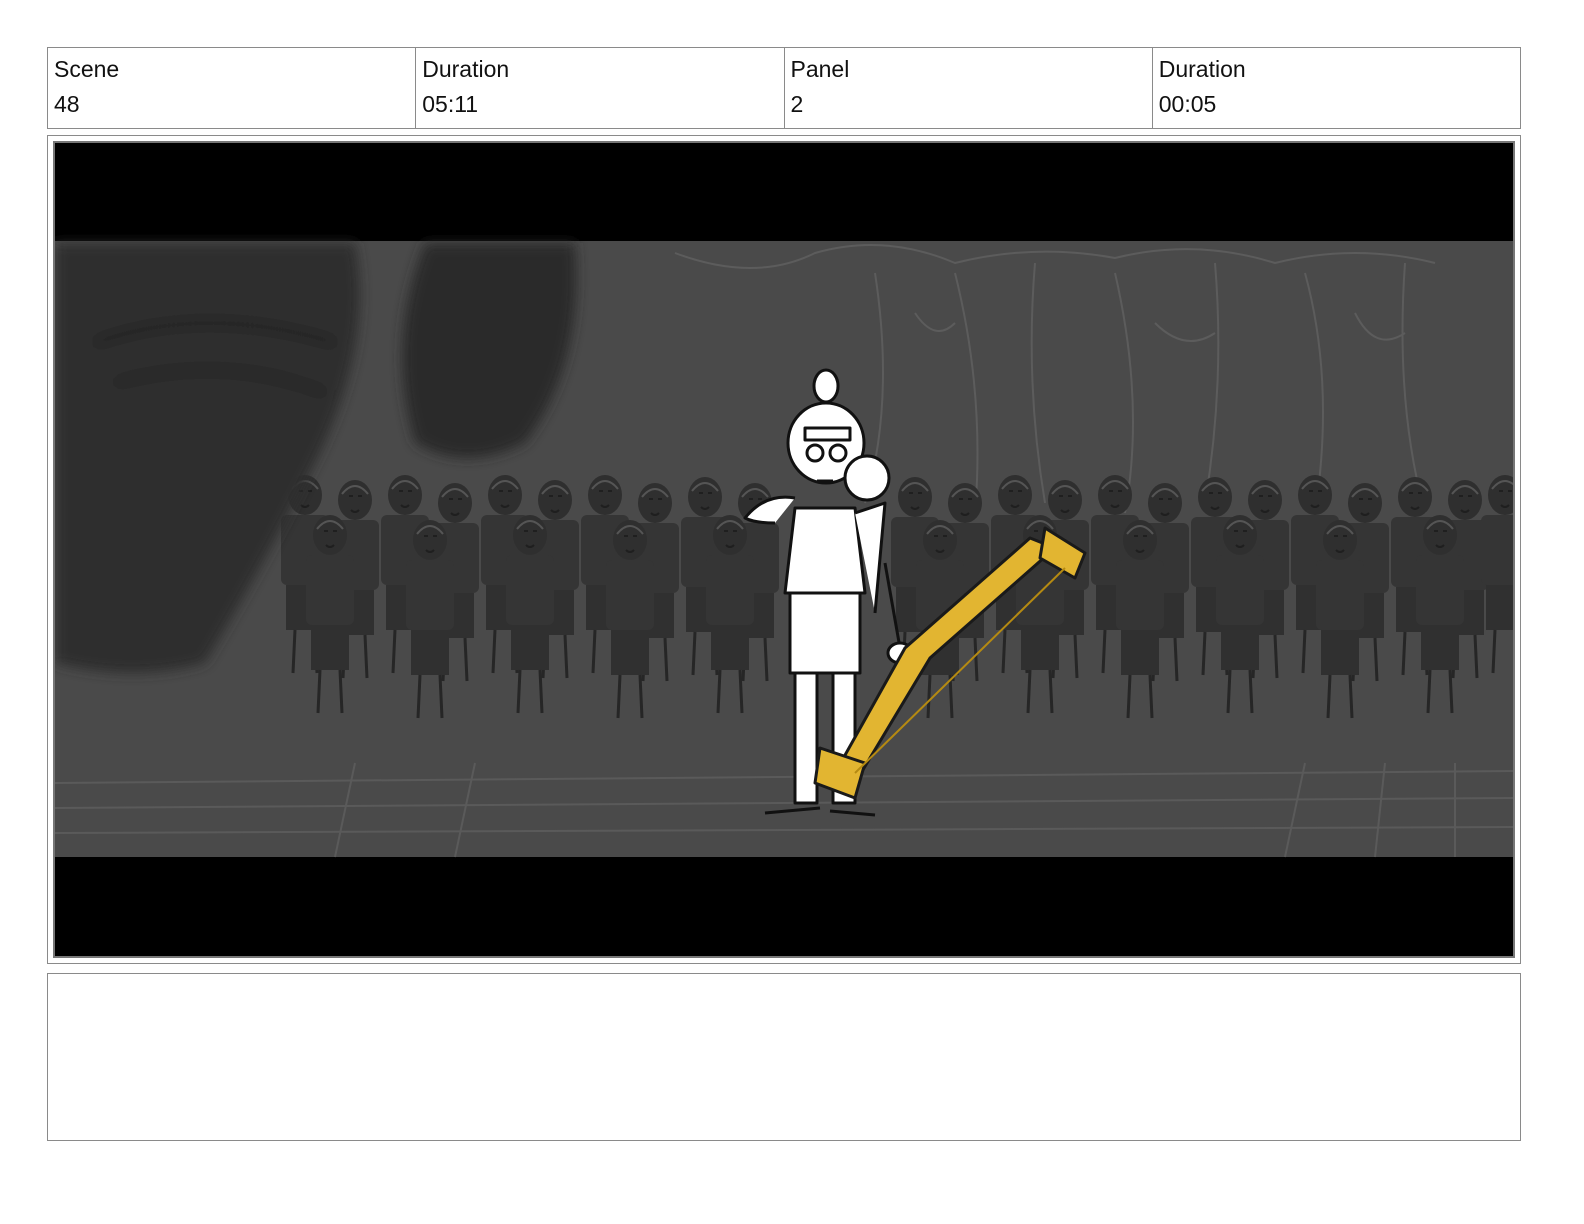  I want to click on panel-notes-box, so click(784, 1057).